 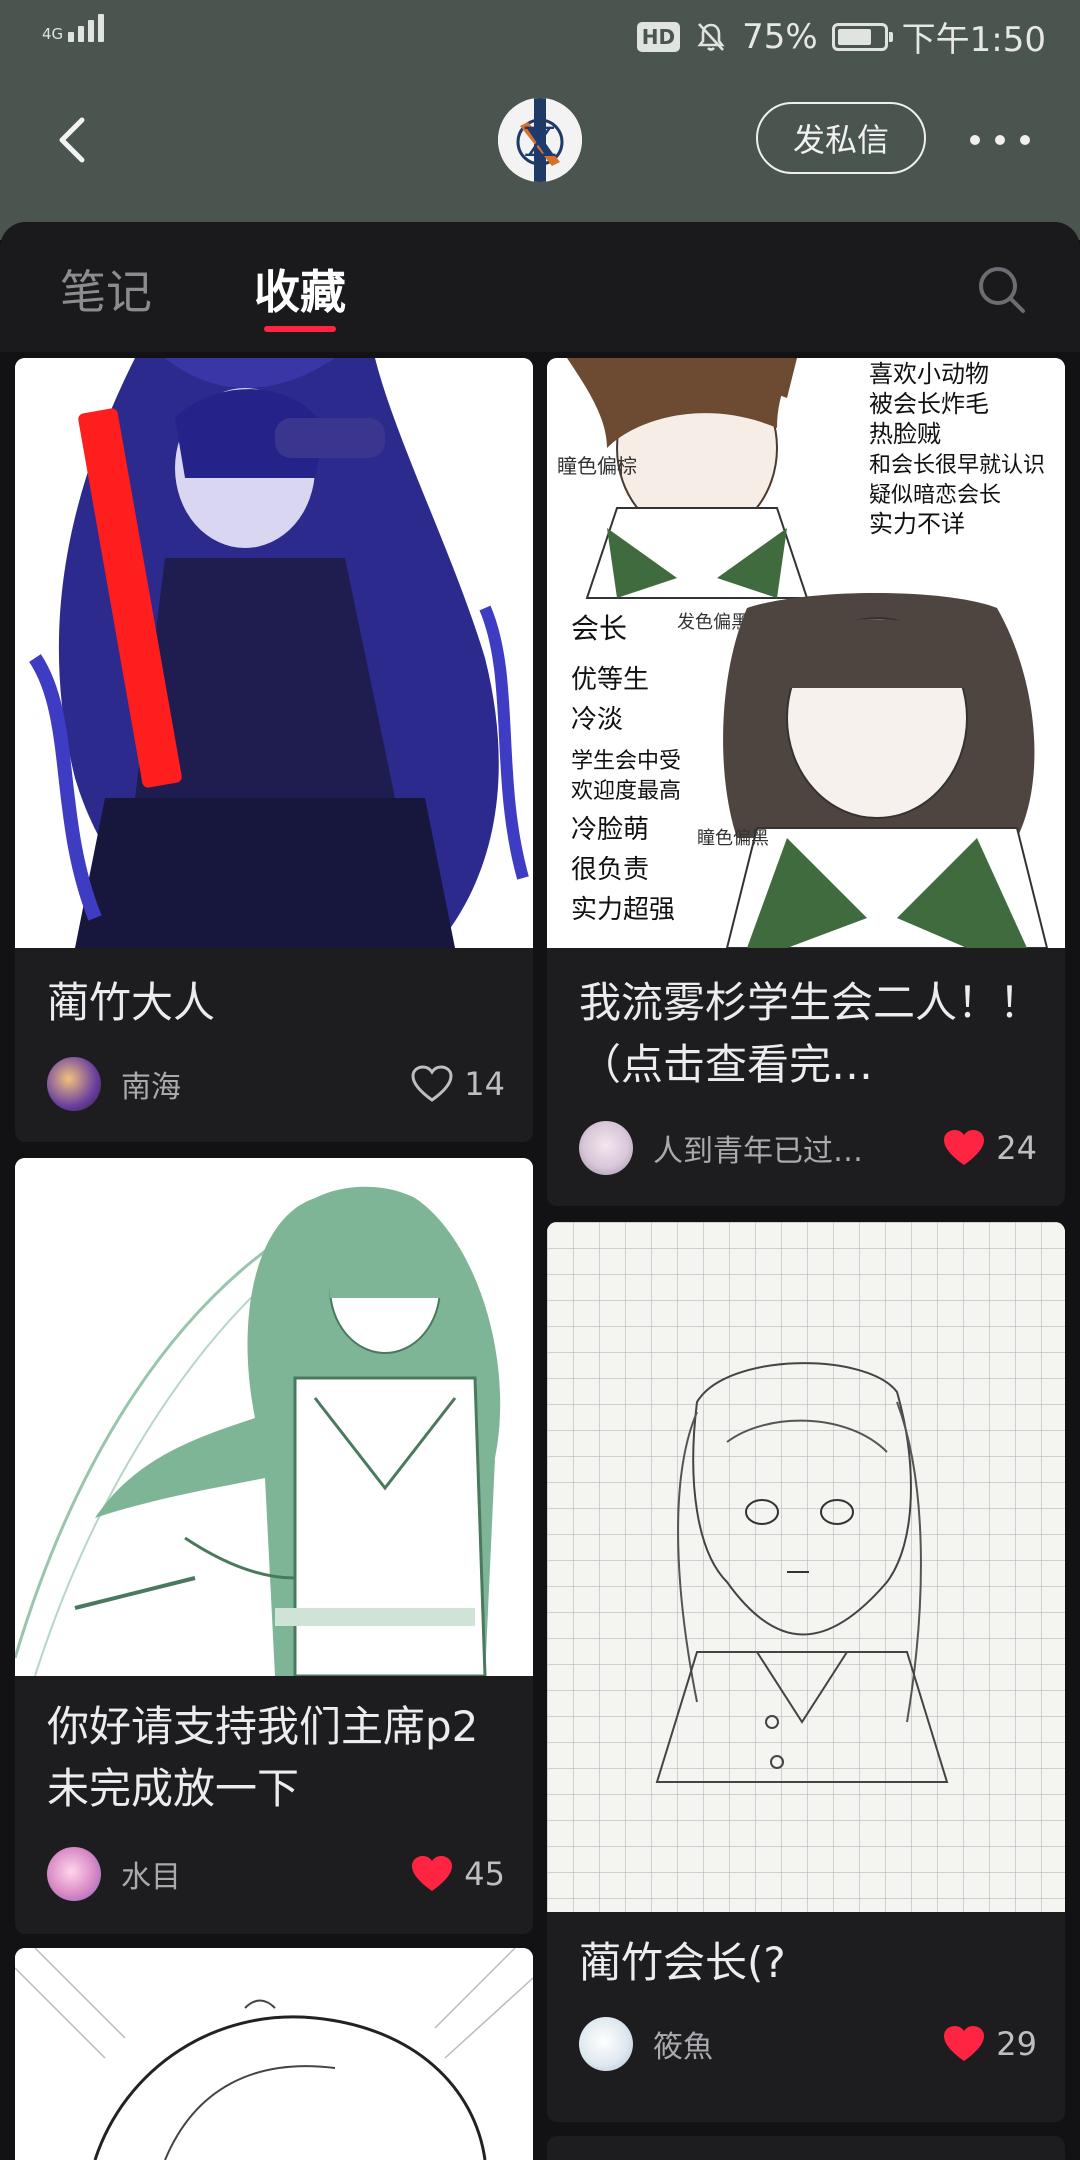 I want to click on logo-letter: X, so click(x=539, y=142).